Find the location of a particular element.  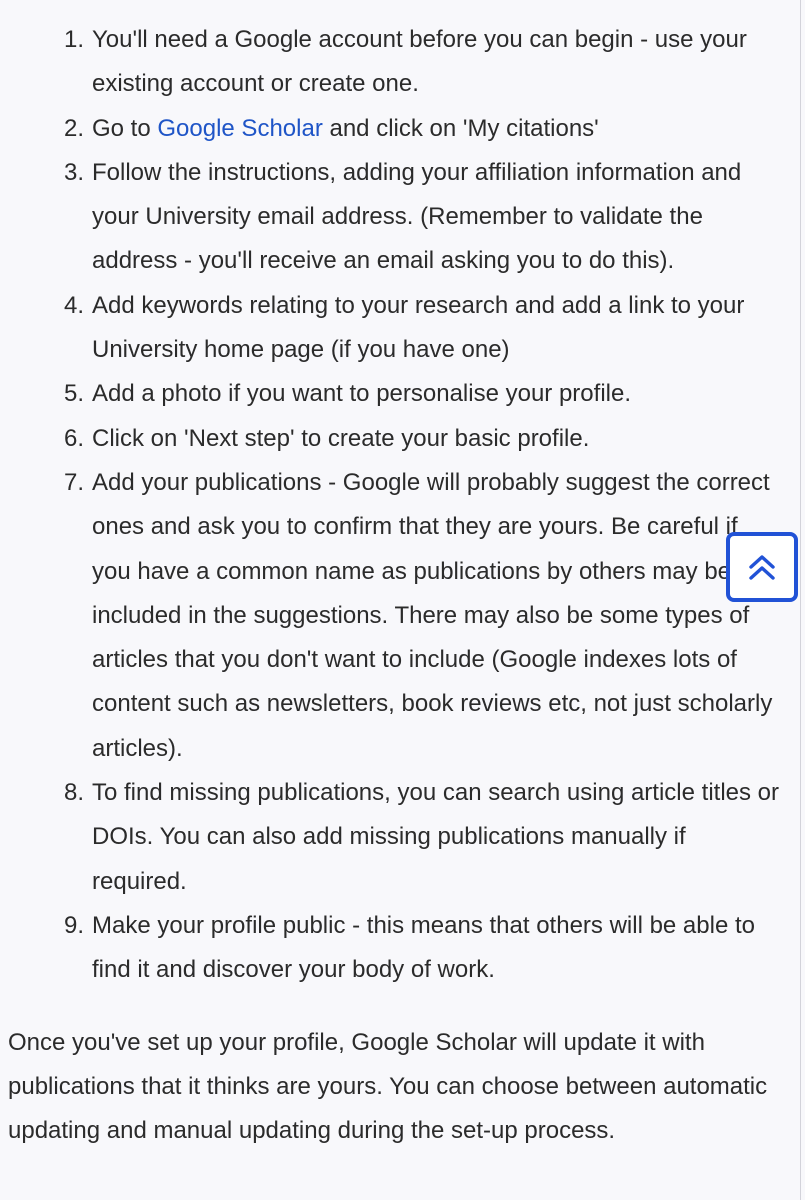

step-number: 6. is located at coordinates (74, 438).